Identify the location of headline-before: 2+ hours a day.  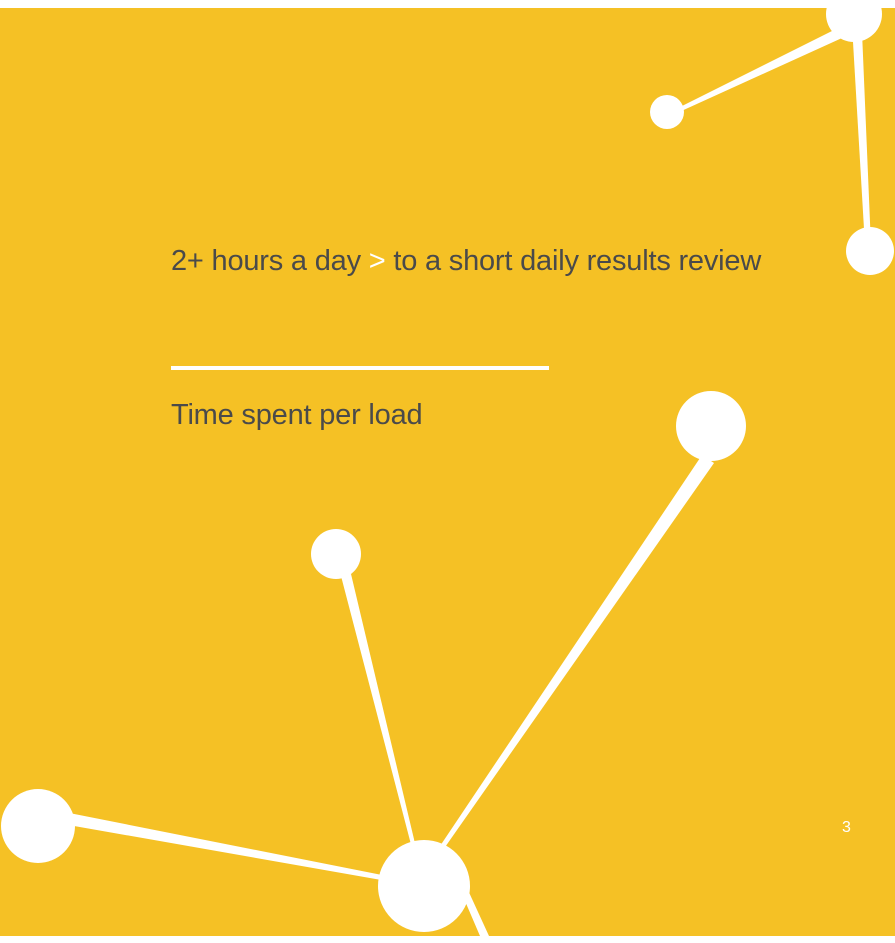
(266, 261).